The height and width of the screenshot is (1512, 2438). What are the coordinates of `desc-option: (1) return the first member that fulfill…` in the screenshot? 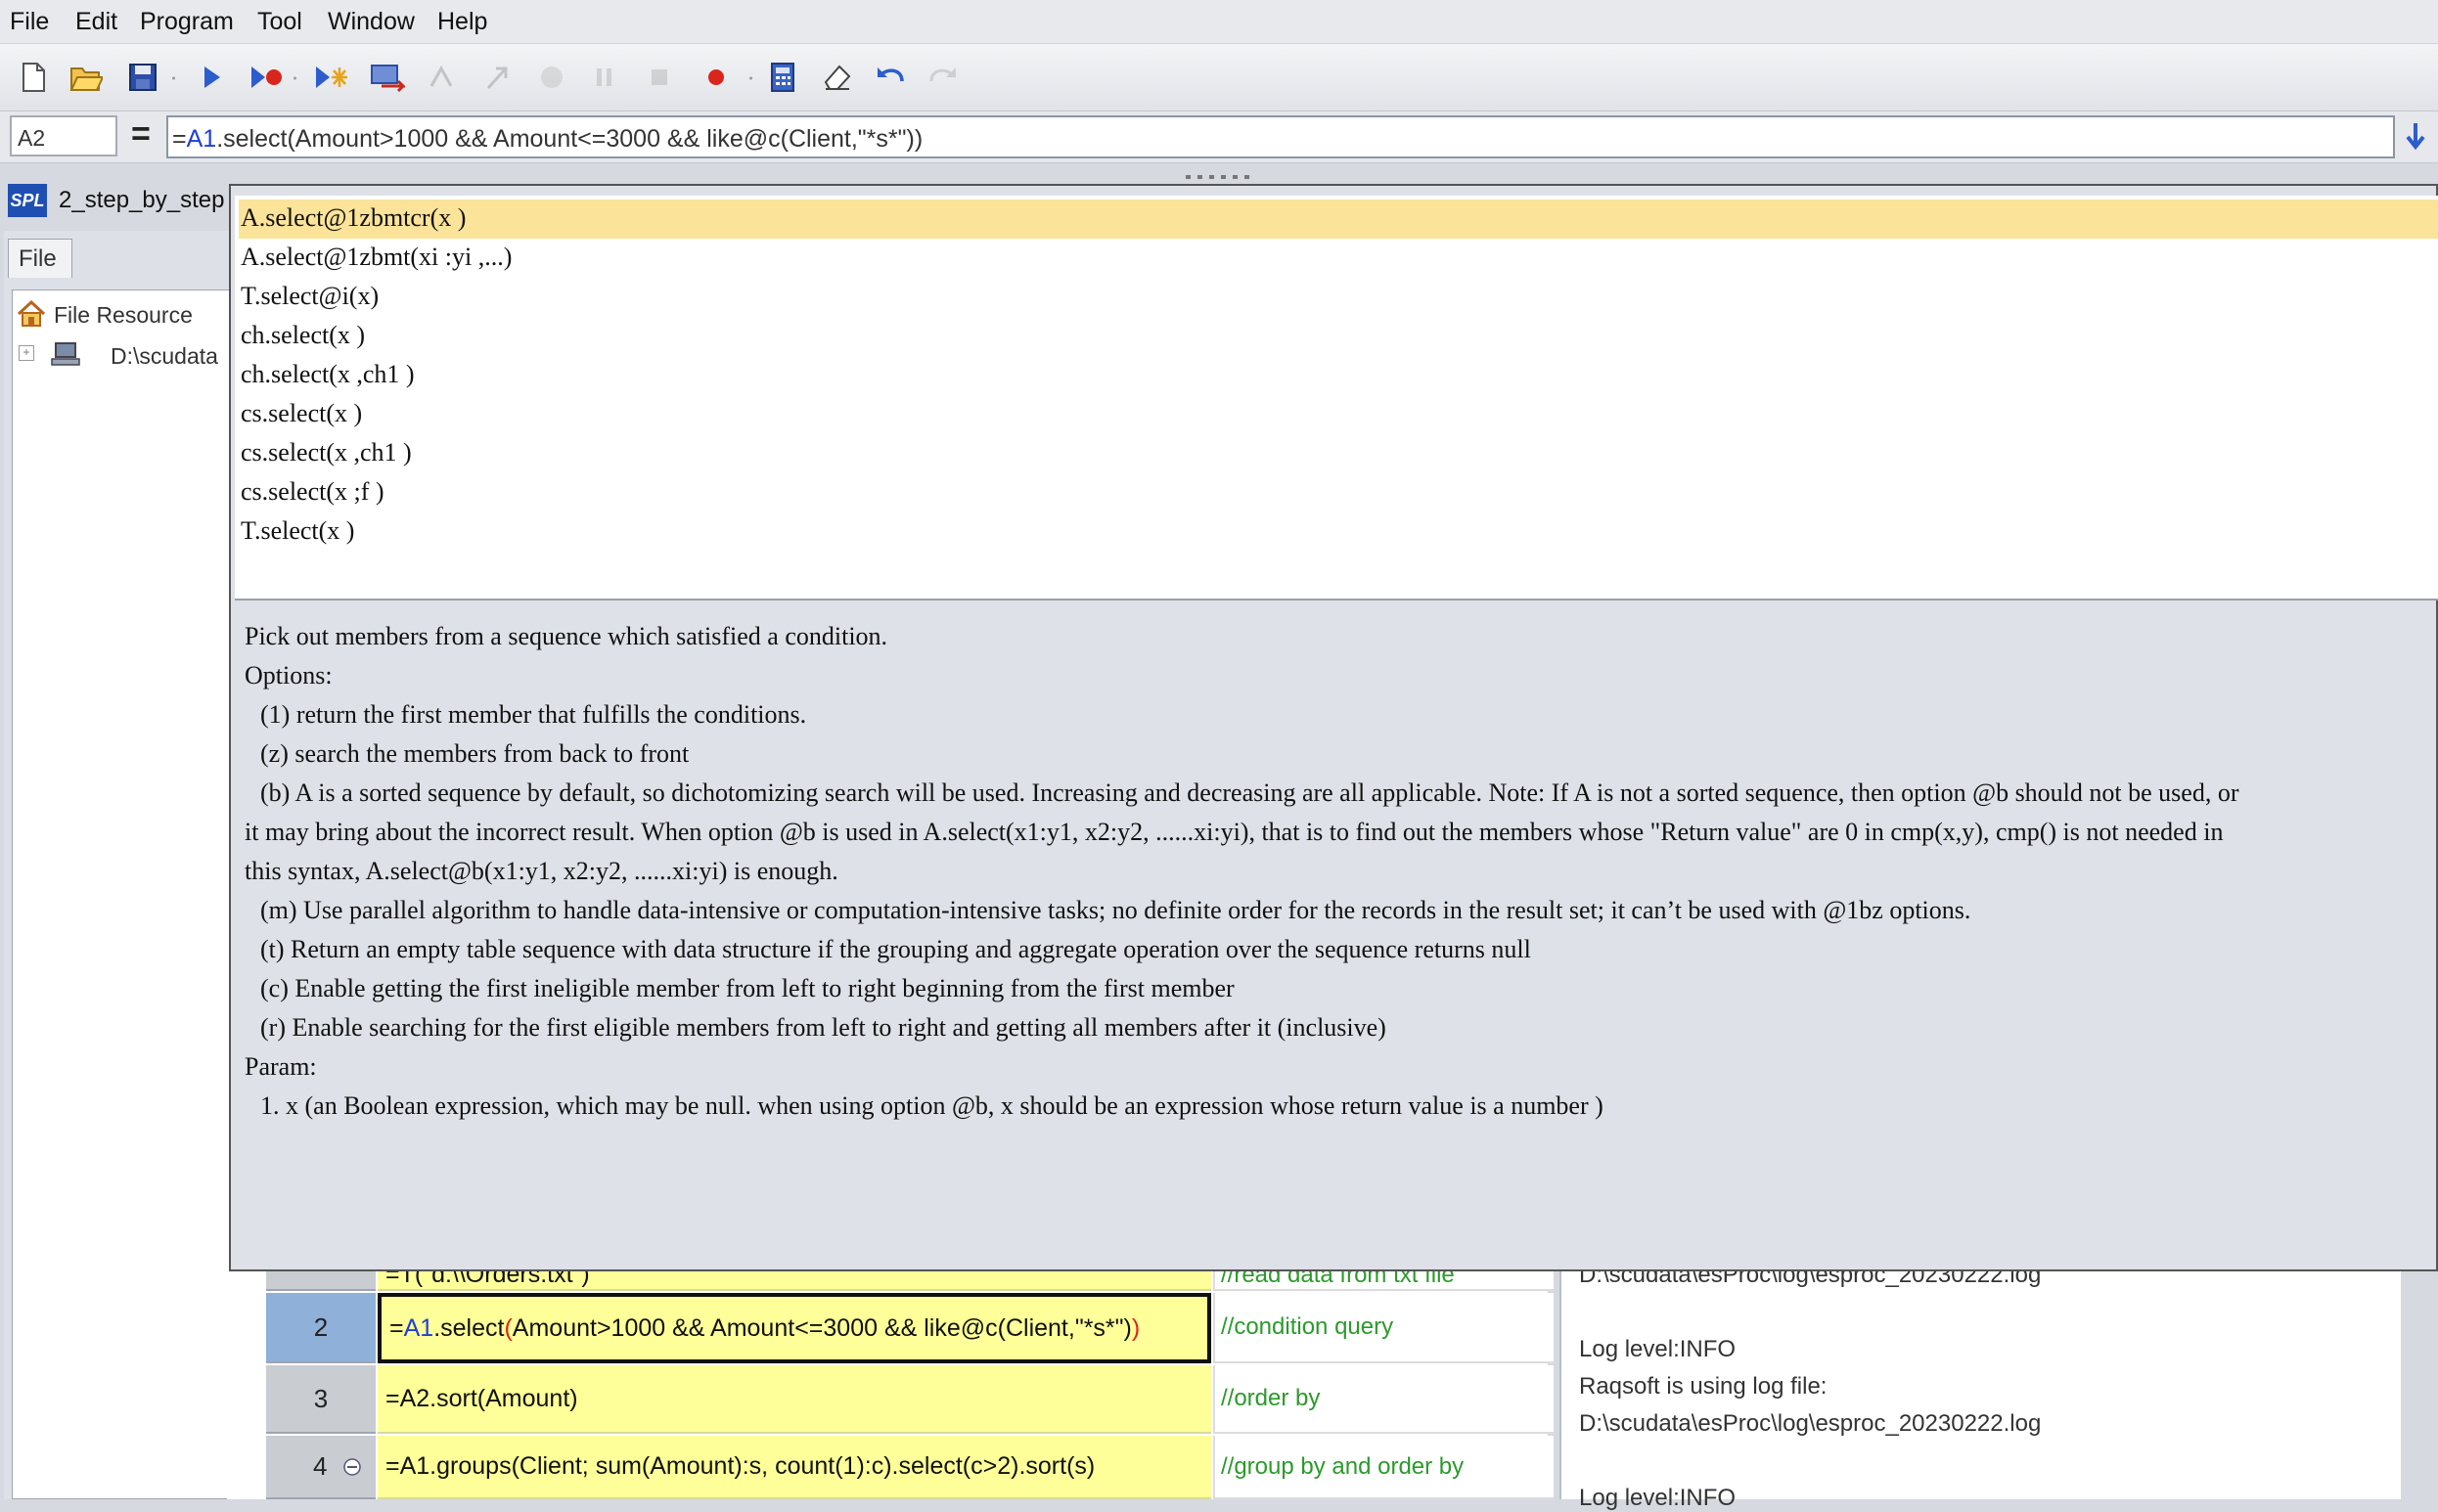 It's located at (534, 715).